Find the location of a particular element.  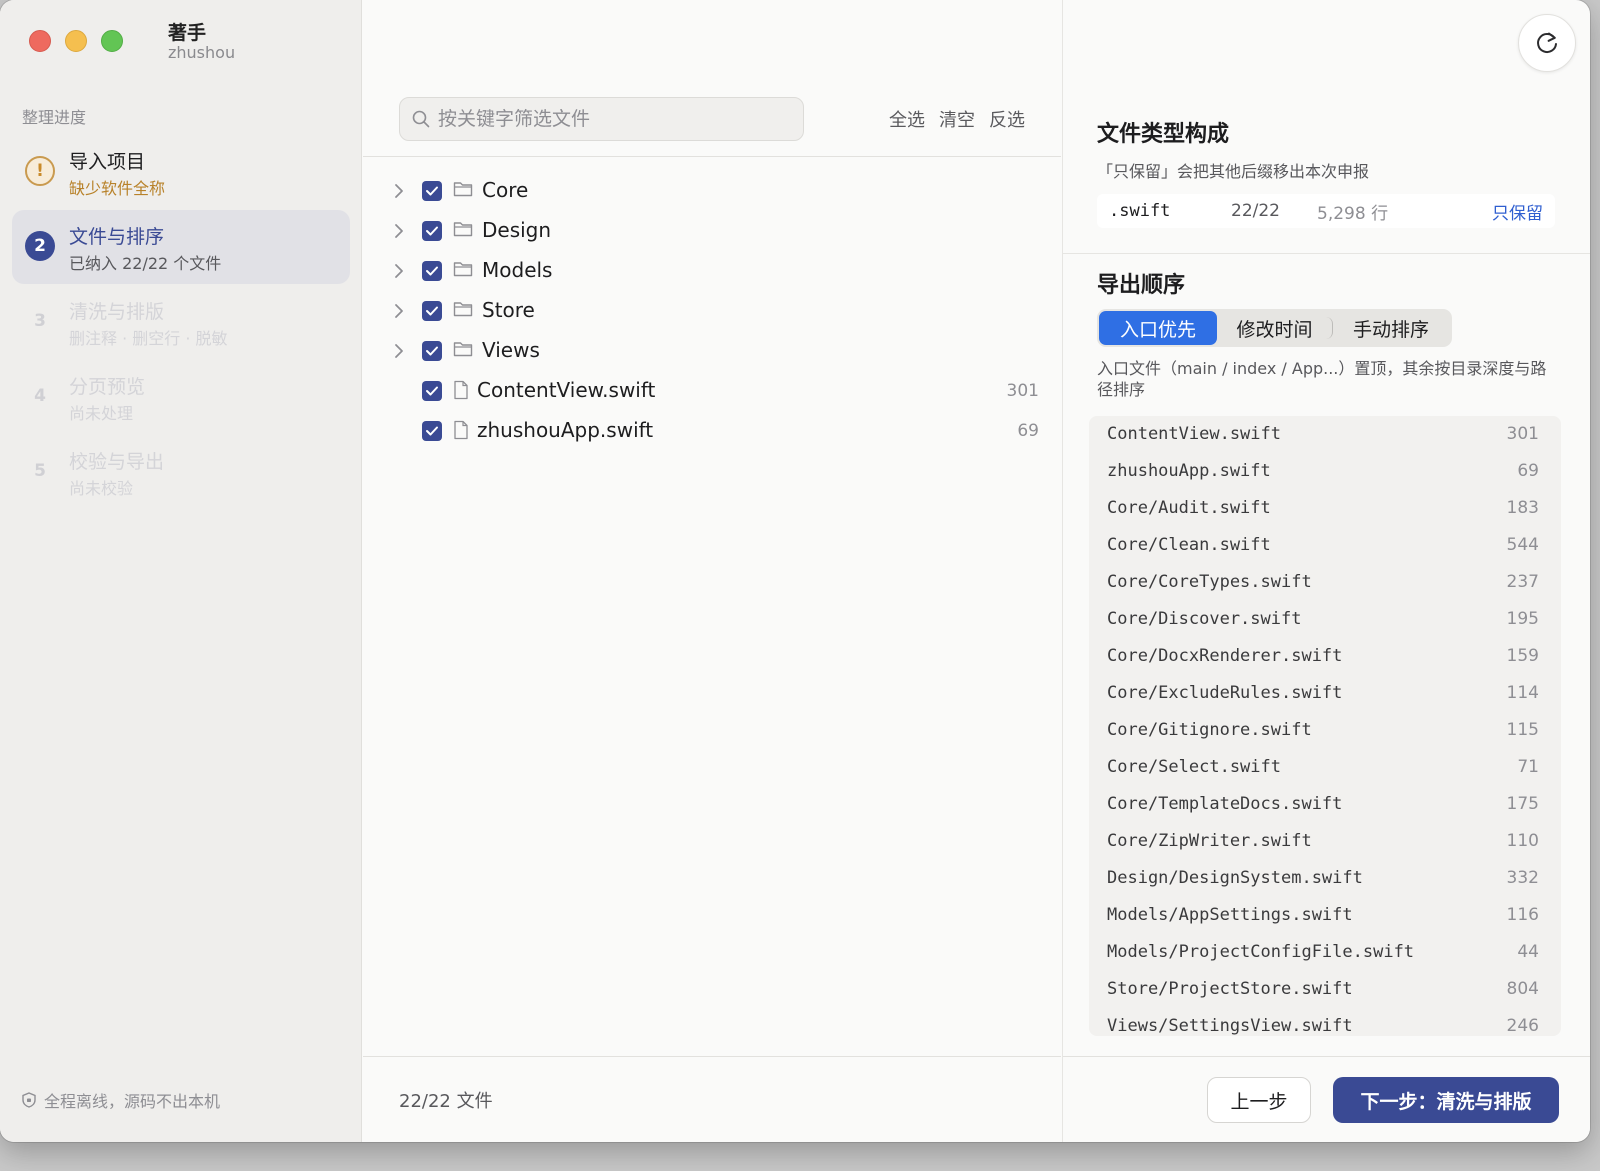

keep-only-button: 只保留 is located at coordinates (1517, 211).